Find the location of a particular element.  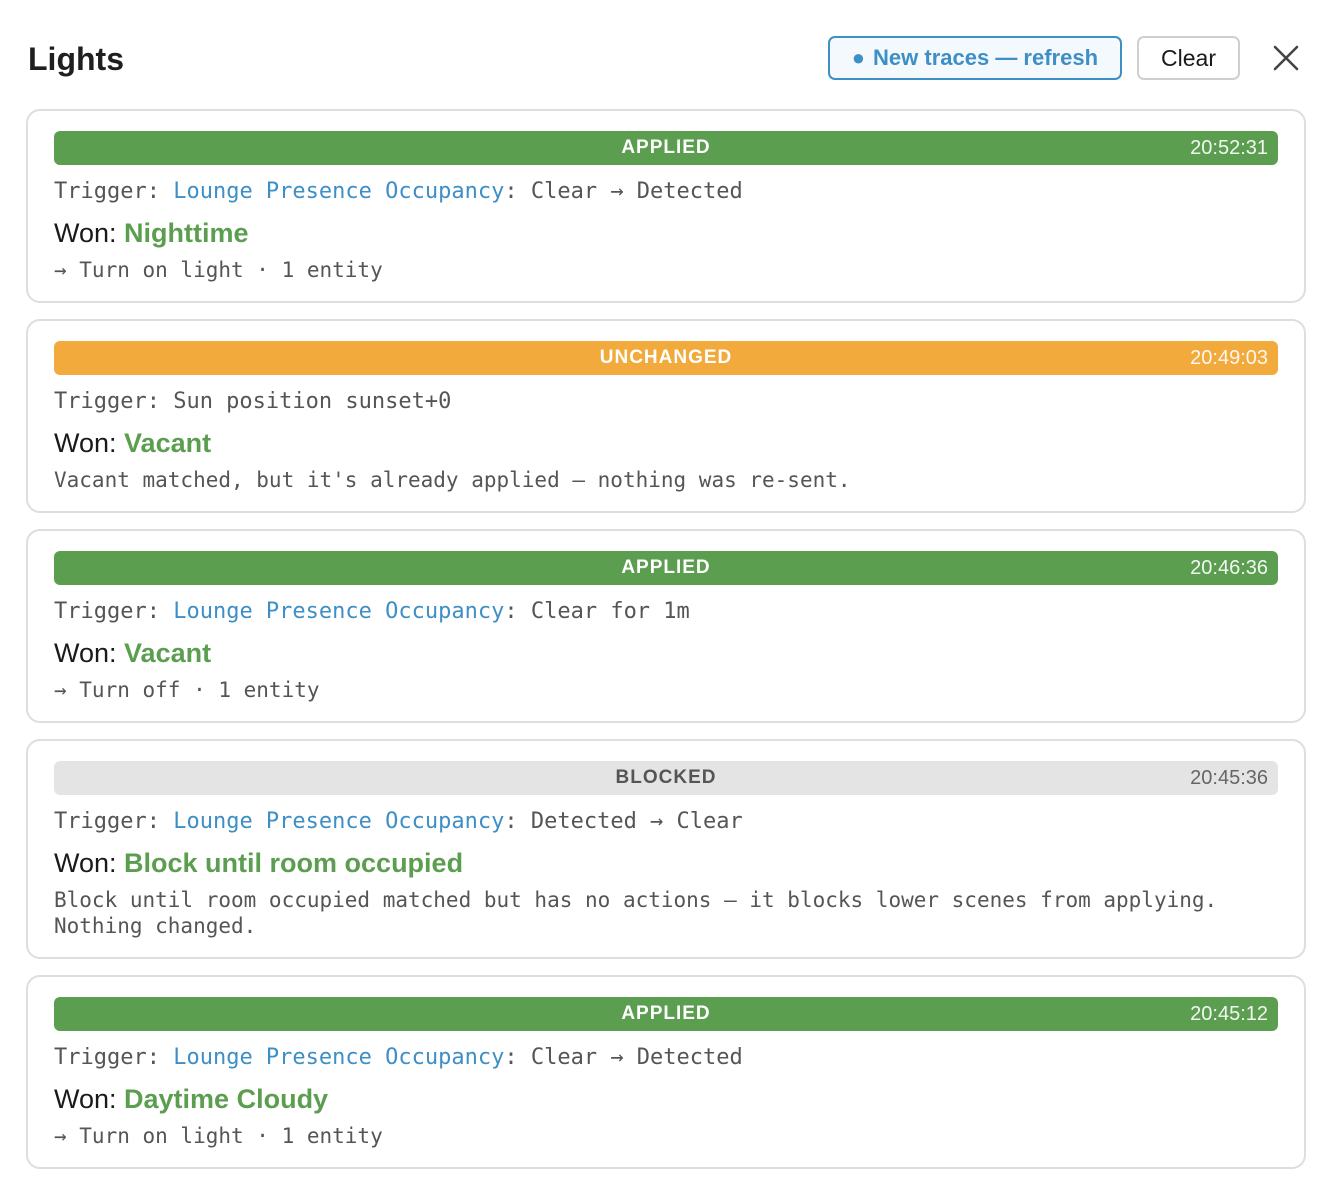

panel-header: Lights ● New traces — refresh Clear is located at coordinates (666, 58).